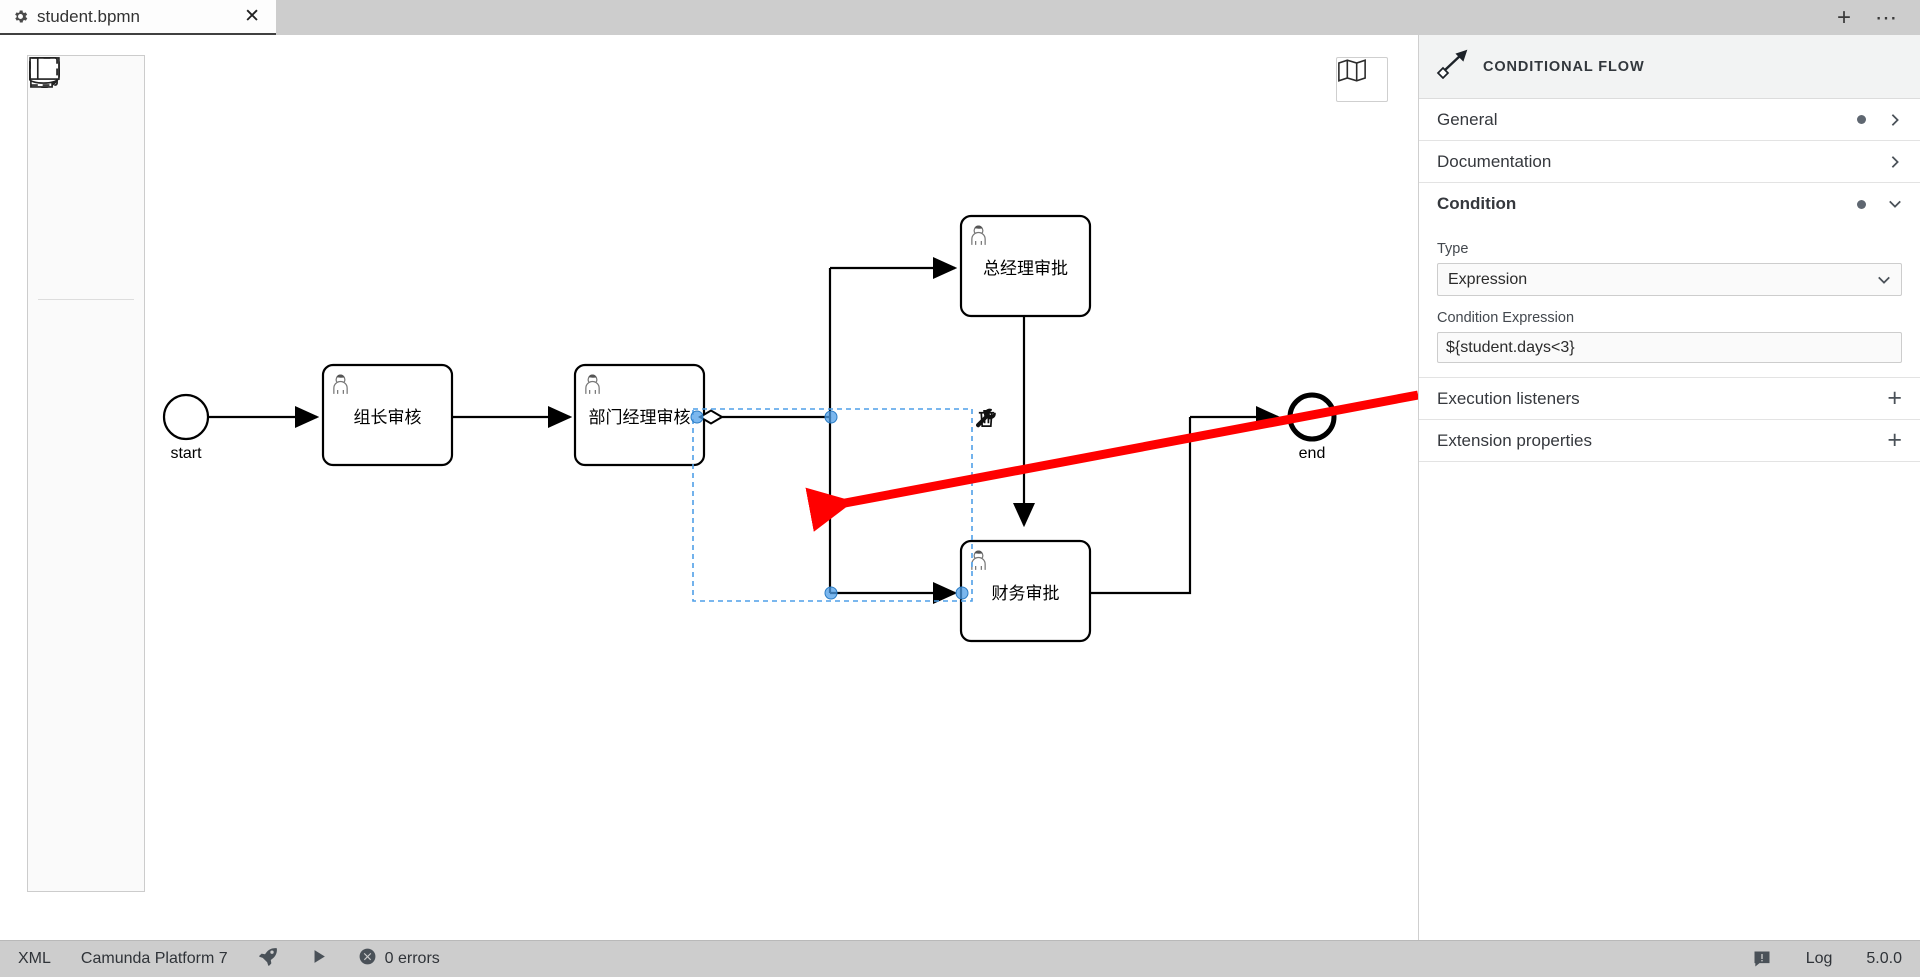 Image resolution: width=1920 pixels, height=977 pixels. I want to click on space-tool-button, so click(57, 148).